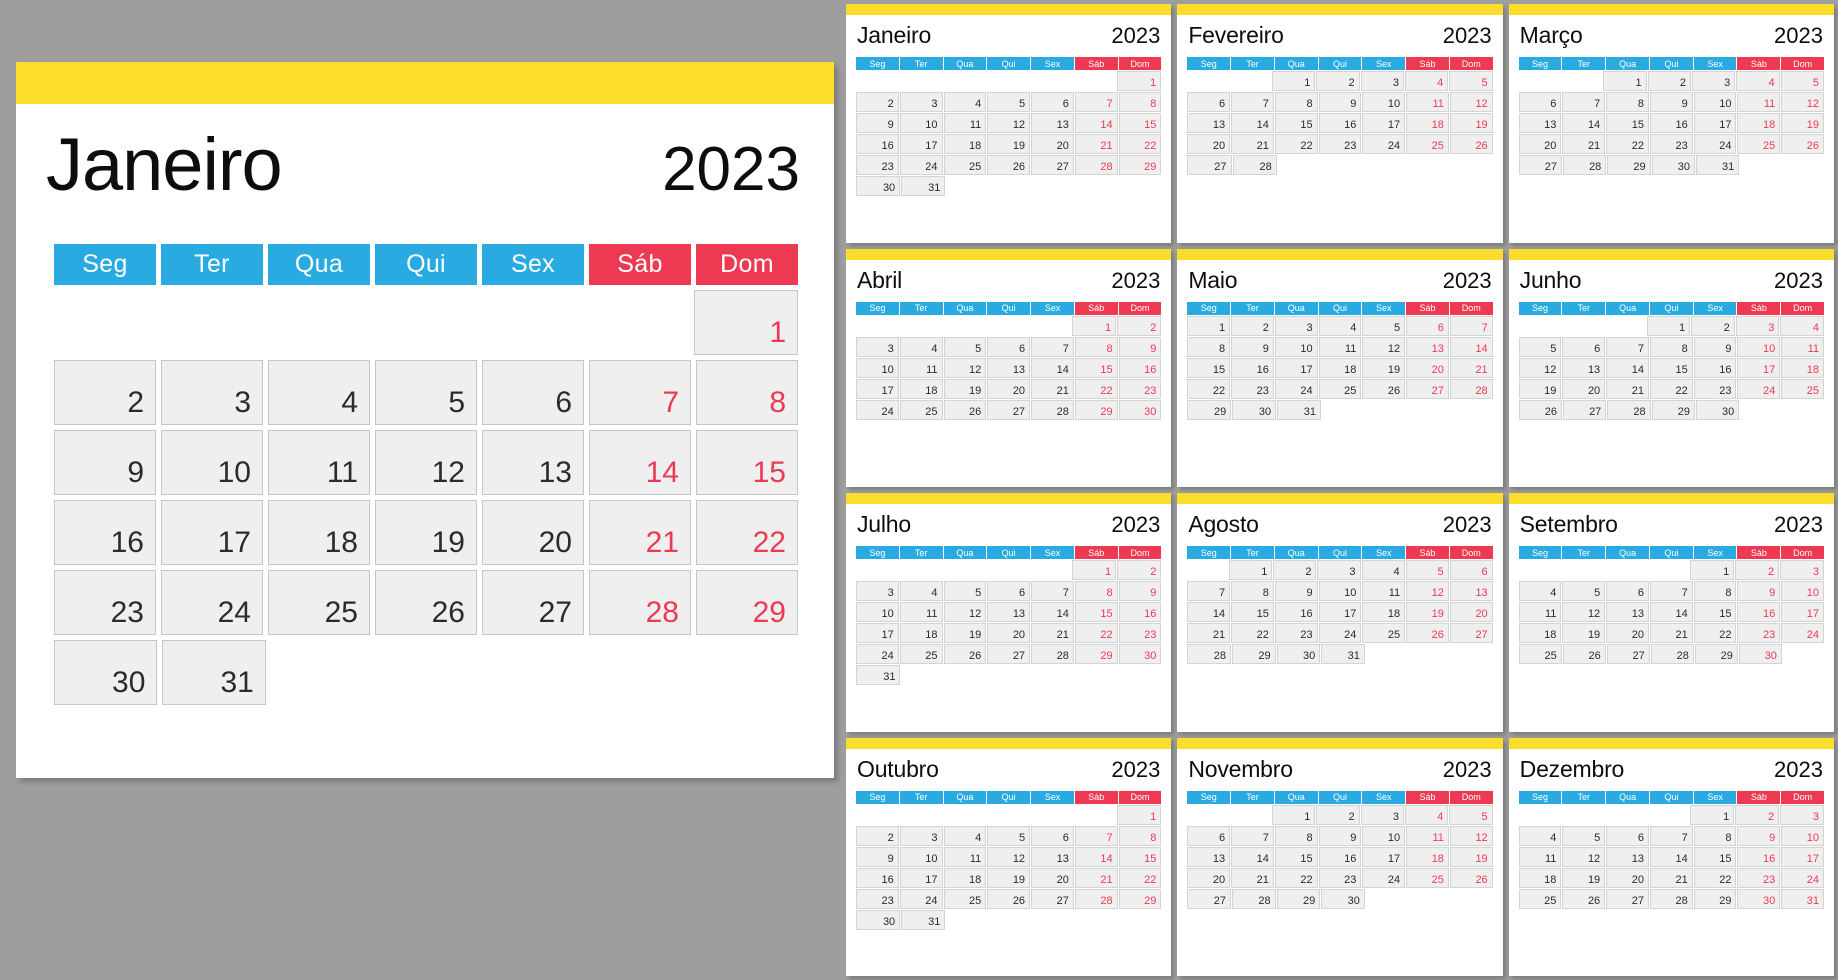  What do you see at coordinates (747, 462) in the screenshot?
I see `day-cell: 15` at bounding box center [747, 462].